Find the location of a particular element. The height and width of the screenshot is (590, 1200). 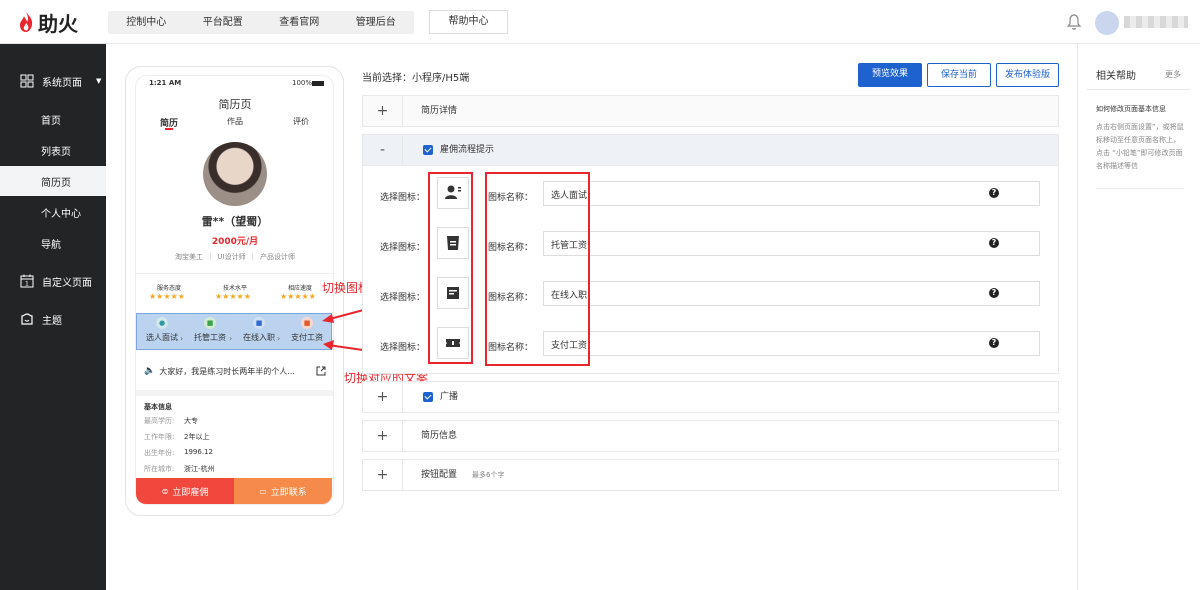

help-more-link: 更多 is located at coordinates (1173, 74).